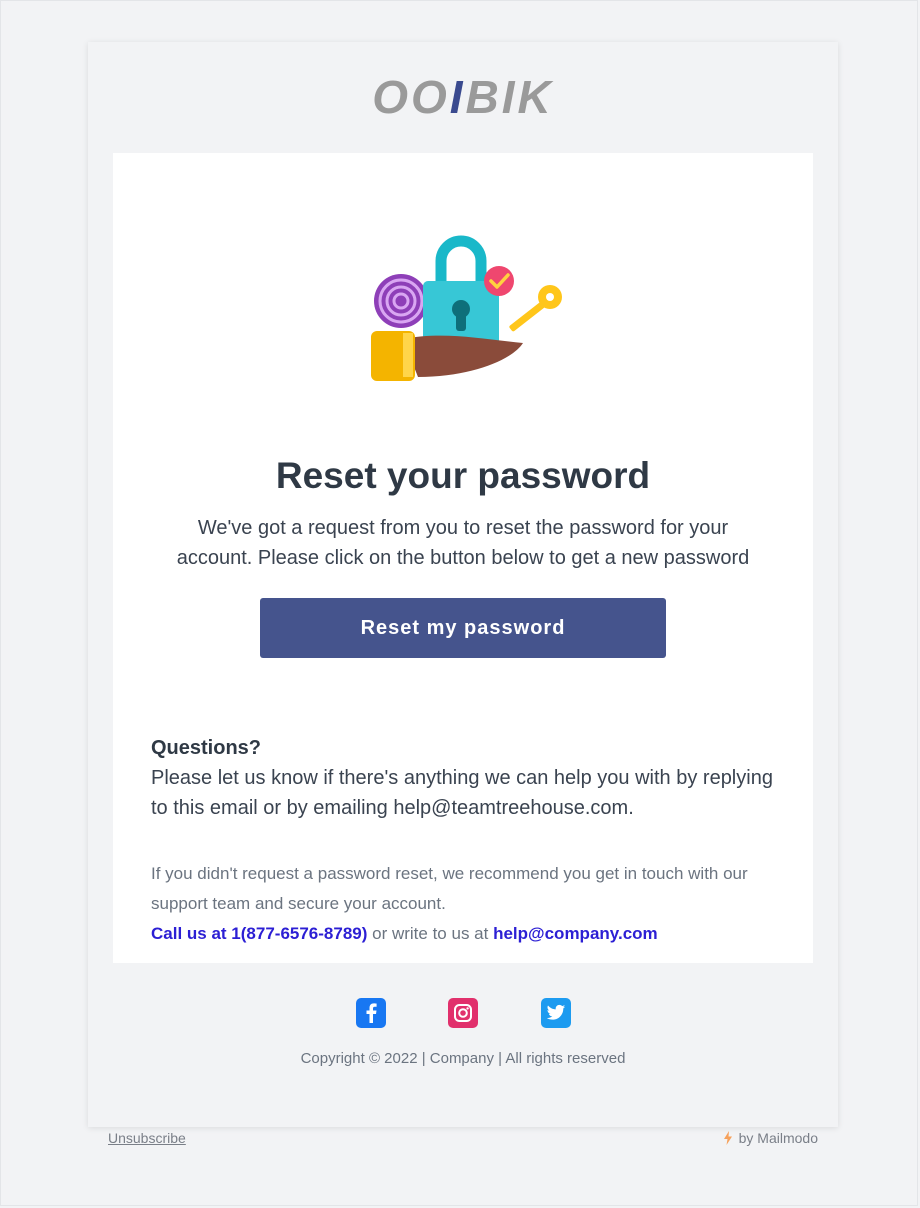 This screenshot has height=1208, width=920. I want to click on hand-icon, so click(447, 356).